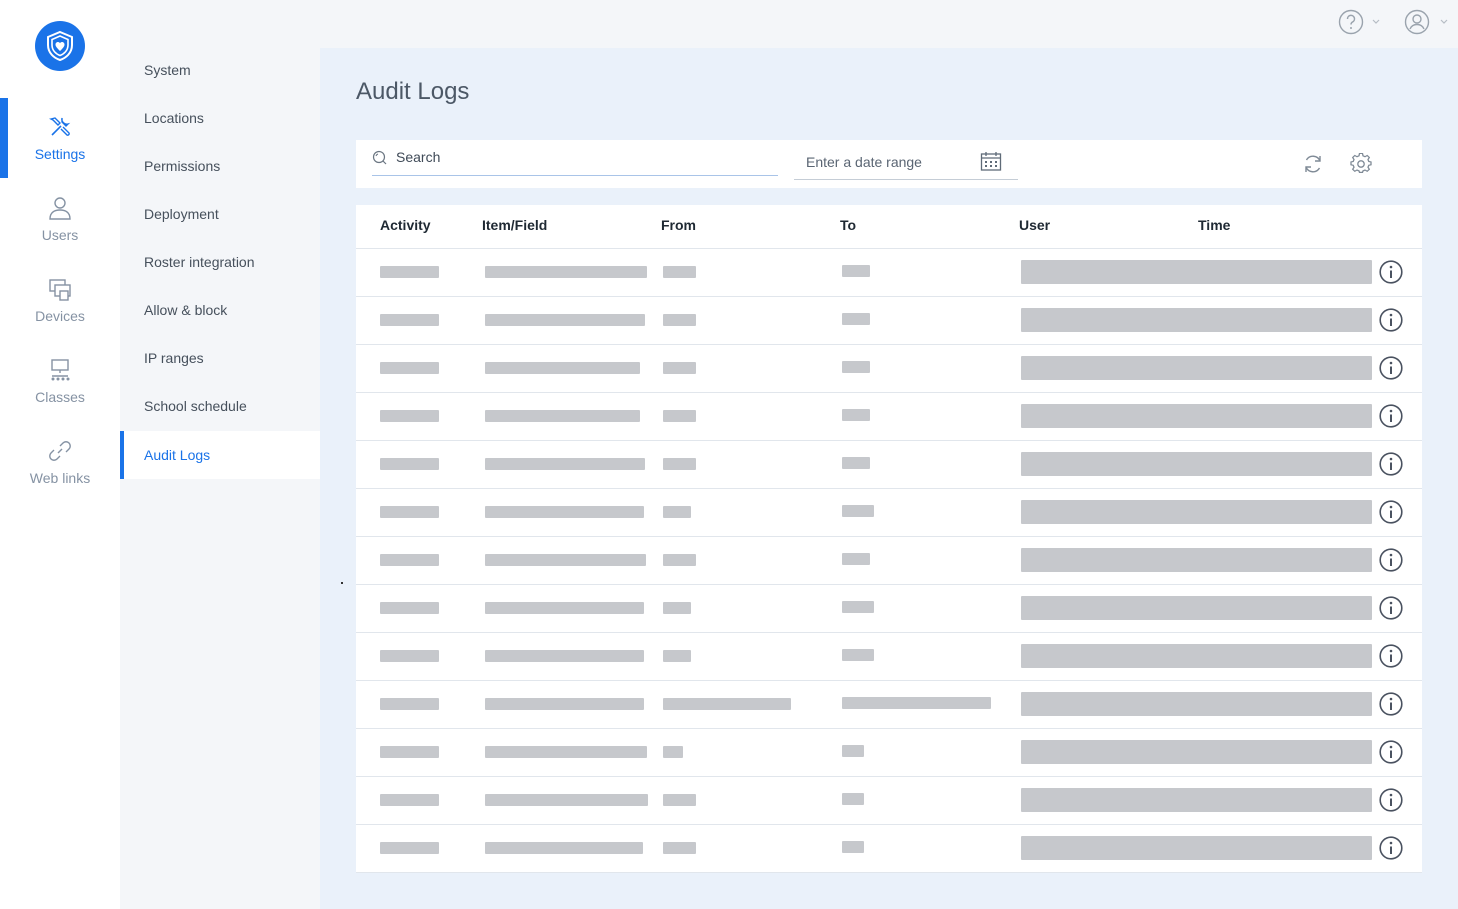  I want to click on column-header-from: From, so click(678, 225).